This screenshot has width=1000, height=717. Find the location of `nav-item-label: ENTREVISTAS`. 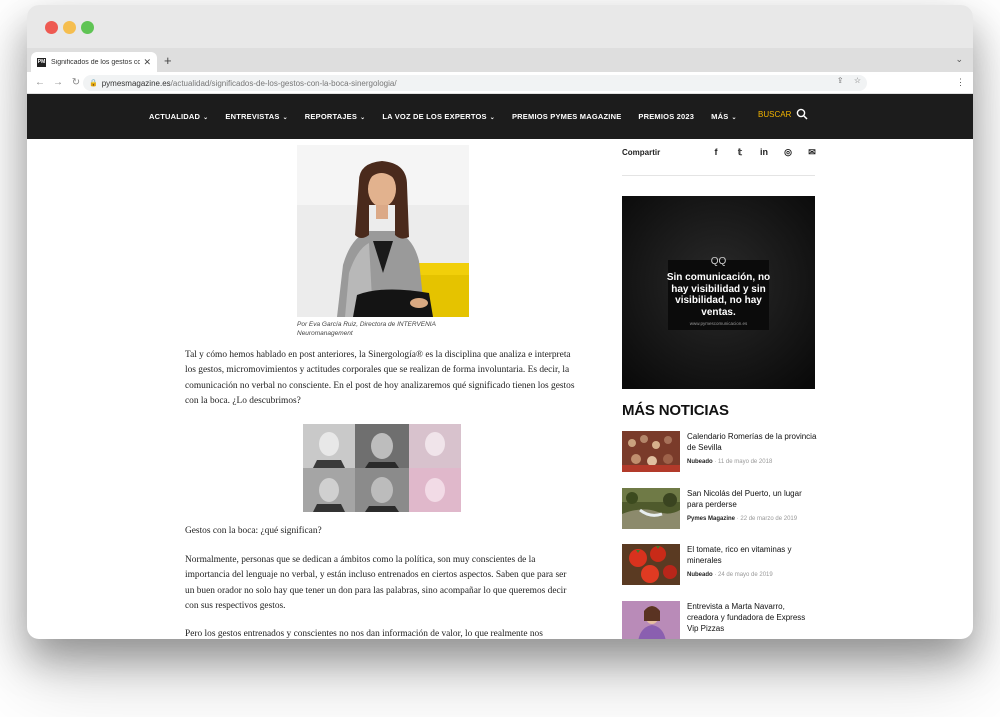

nav-item-label: ENTREVISTAS is located at coordinates (252, 116).